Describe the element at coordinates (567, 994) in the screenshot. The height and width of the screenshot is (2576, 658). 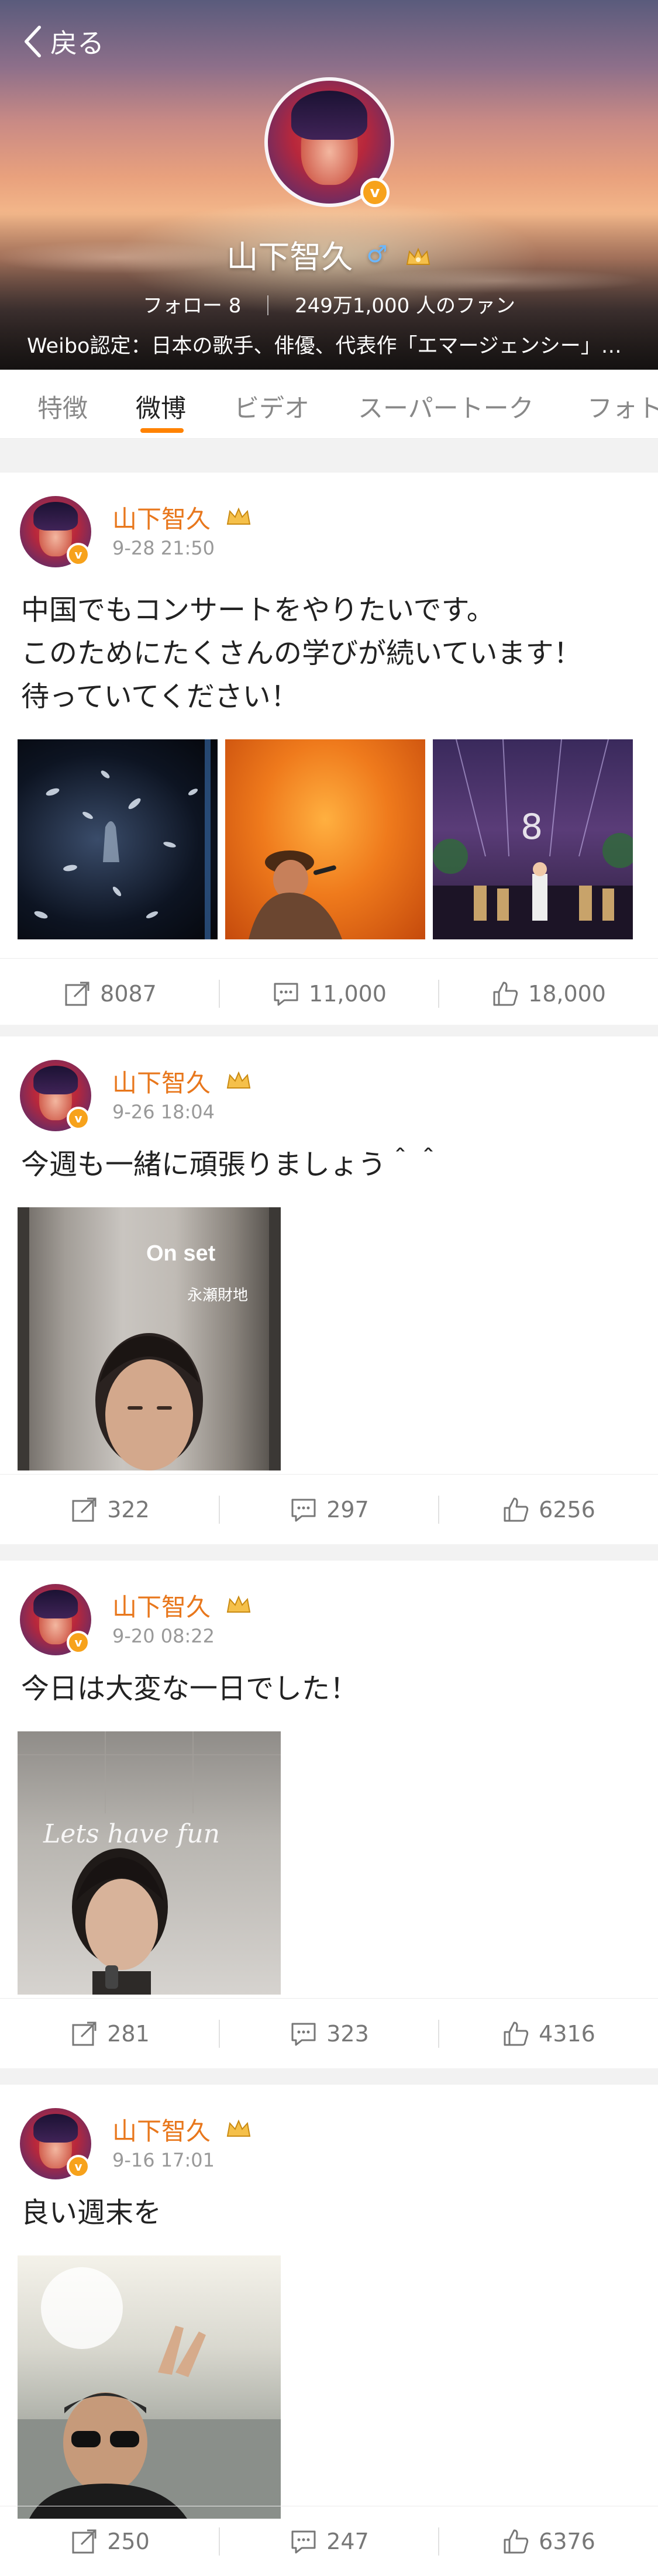
I see `like-count: 18,000` at that location.